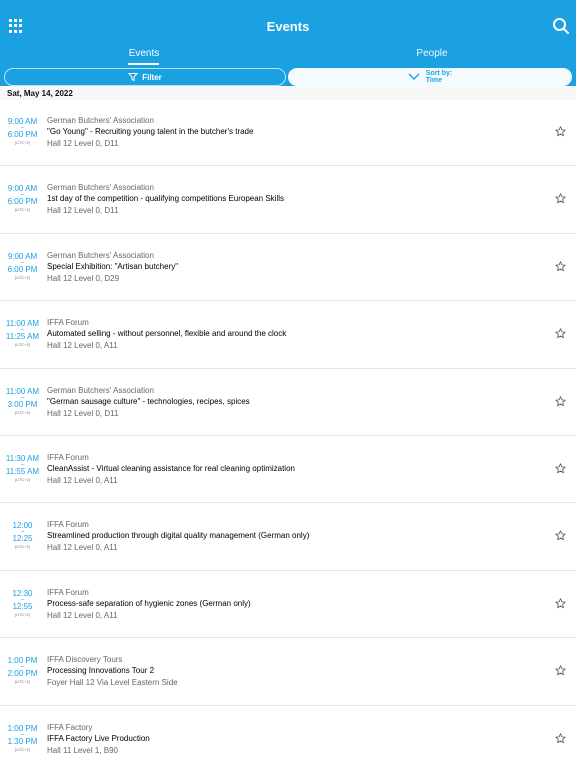  What do you see at coordinates (112, 683) in the screenshot?
I see `event-location: Foyer Hall 12 Via Level Eastern Side` at bounding box center [112, 683].